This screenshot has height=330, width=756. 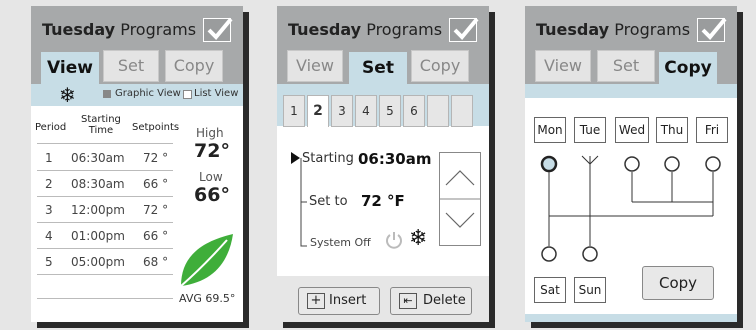 I want to click on graphic-view-label: Graphic View, so click(x=148, y=93).